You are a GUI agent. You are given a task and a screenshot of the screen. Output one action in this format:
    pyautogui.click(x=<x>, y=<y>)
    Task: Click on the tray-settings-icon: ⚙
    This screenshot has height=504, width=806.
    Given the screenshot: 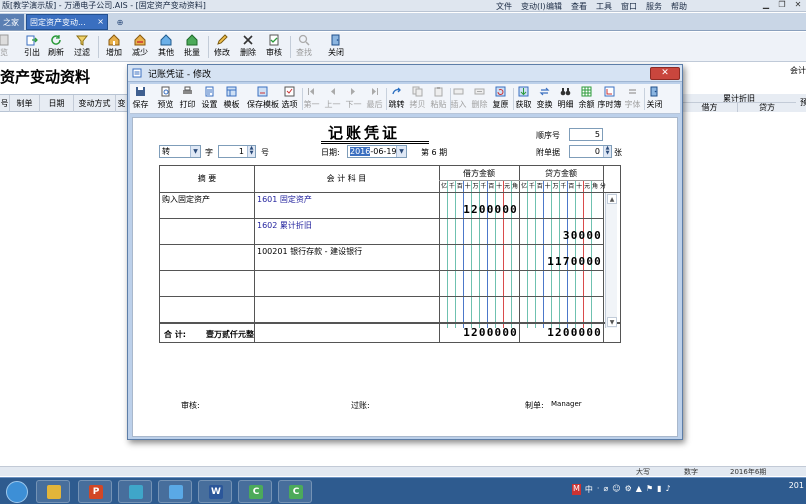 What is the action you would take?
    pyautogui.click(x=628, y=489)
    